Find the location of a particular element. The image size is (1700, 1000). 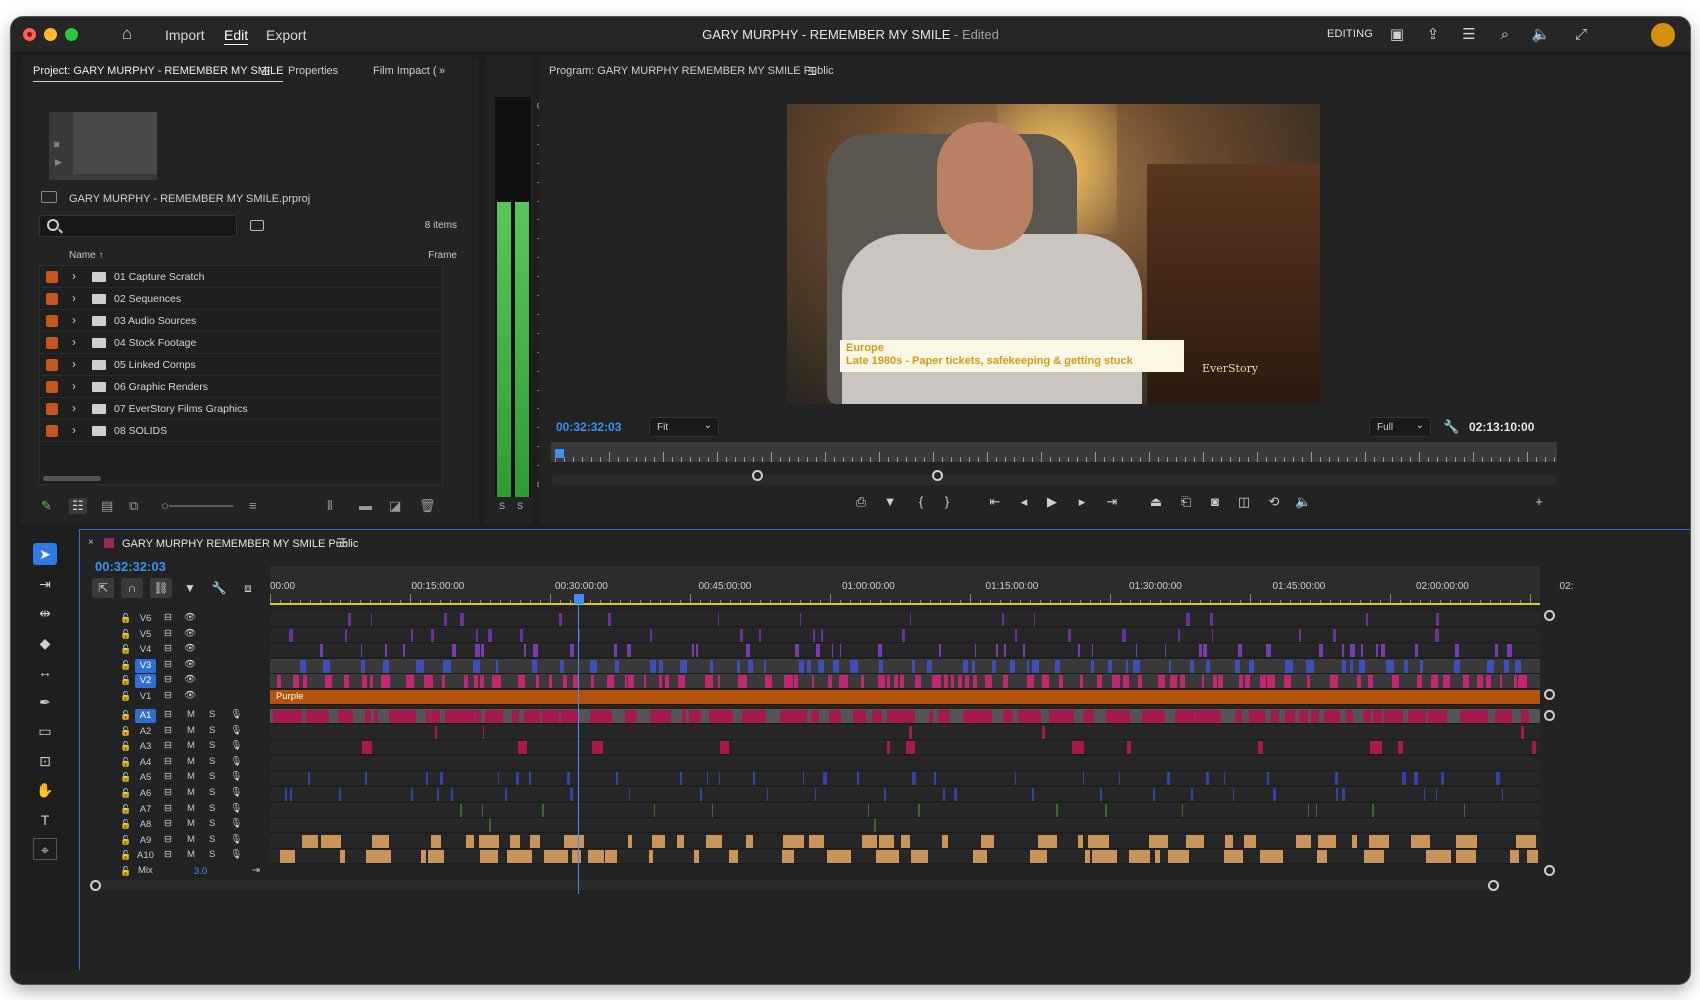

program-timecode: 00:32:32:03 is located at coordinates (588, 427).